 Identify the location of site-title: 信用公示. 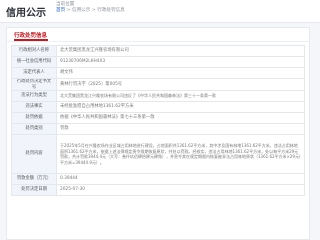
(26, 13).